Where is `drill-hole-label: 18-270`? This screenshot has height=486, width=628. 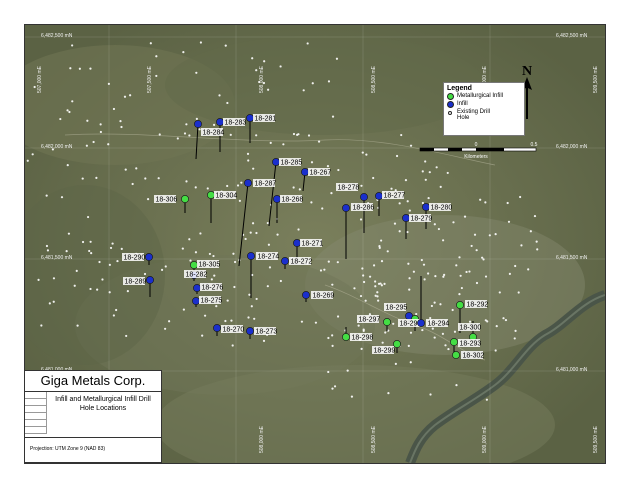
drill-hole-label: 18-270 is located at coordinates (234, 330).